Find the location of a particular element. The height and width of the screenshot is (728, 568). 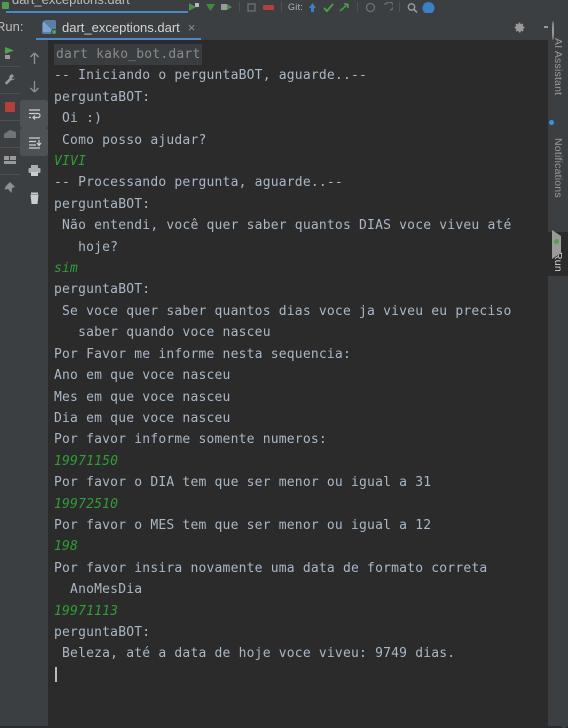

stripe-item-run: Run is located at coordinates (558, 253).